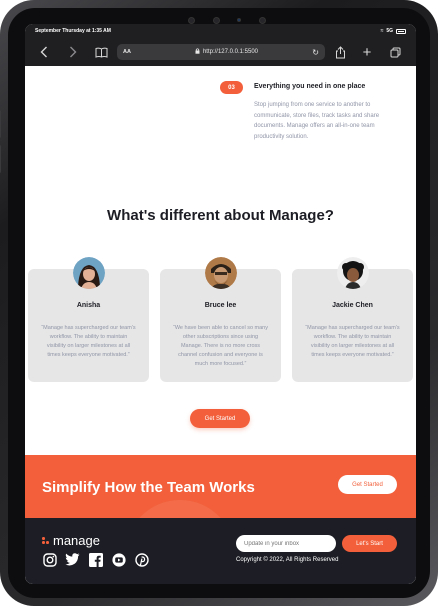  Describe the element at coordinates (389, 31) in the screenshot. I see `signal-label: 5G` at that location.